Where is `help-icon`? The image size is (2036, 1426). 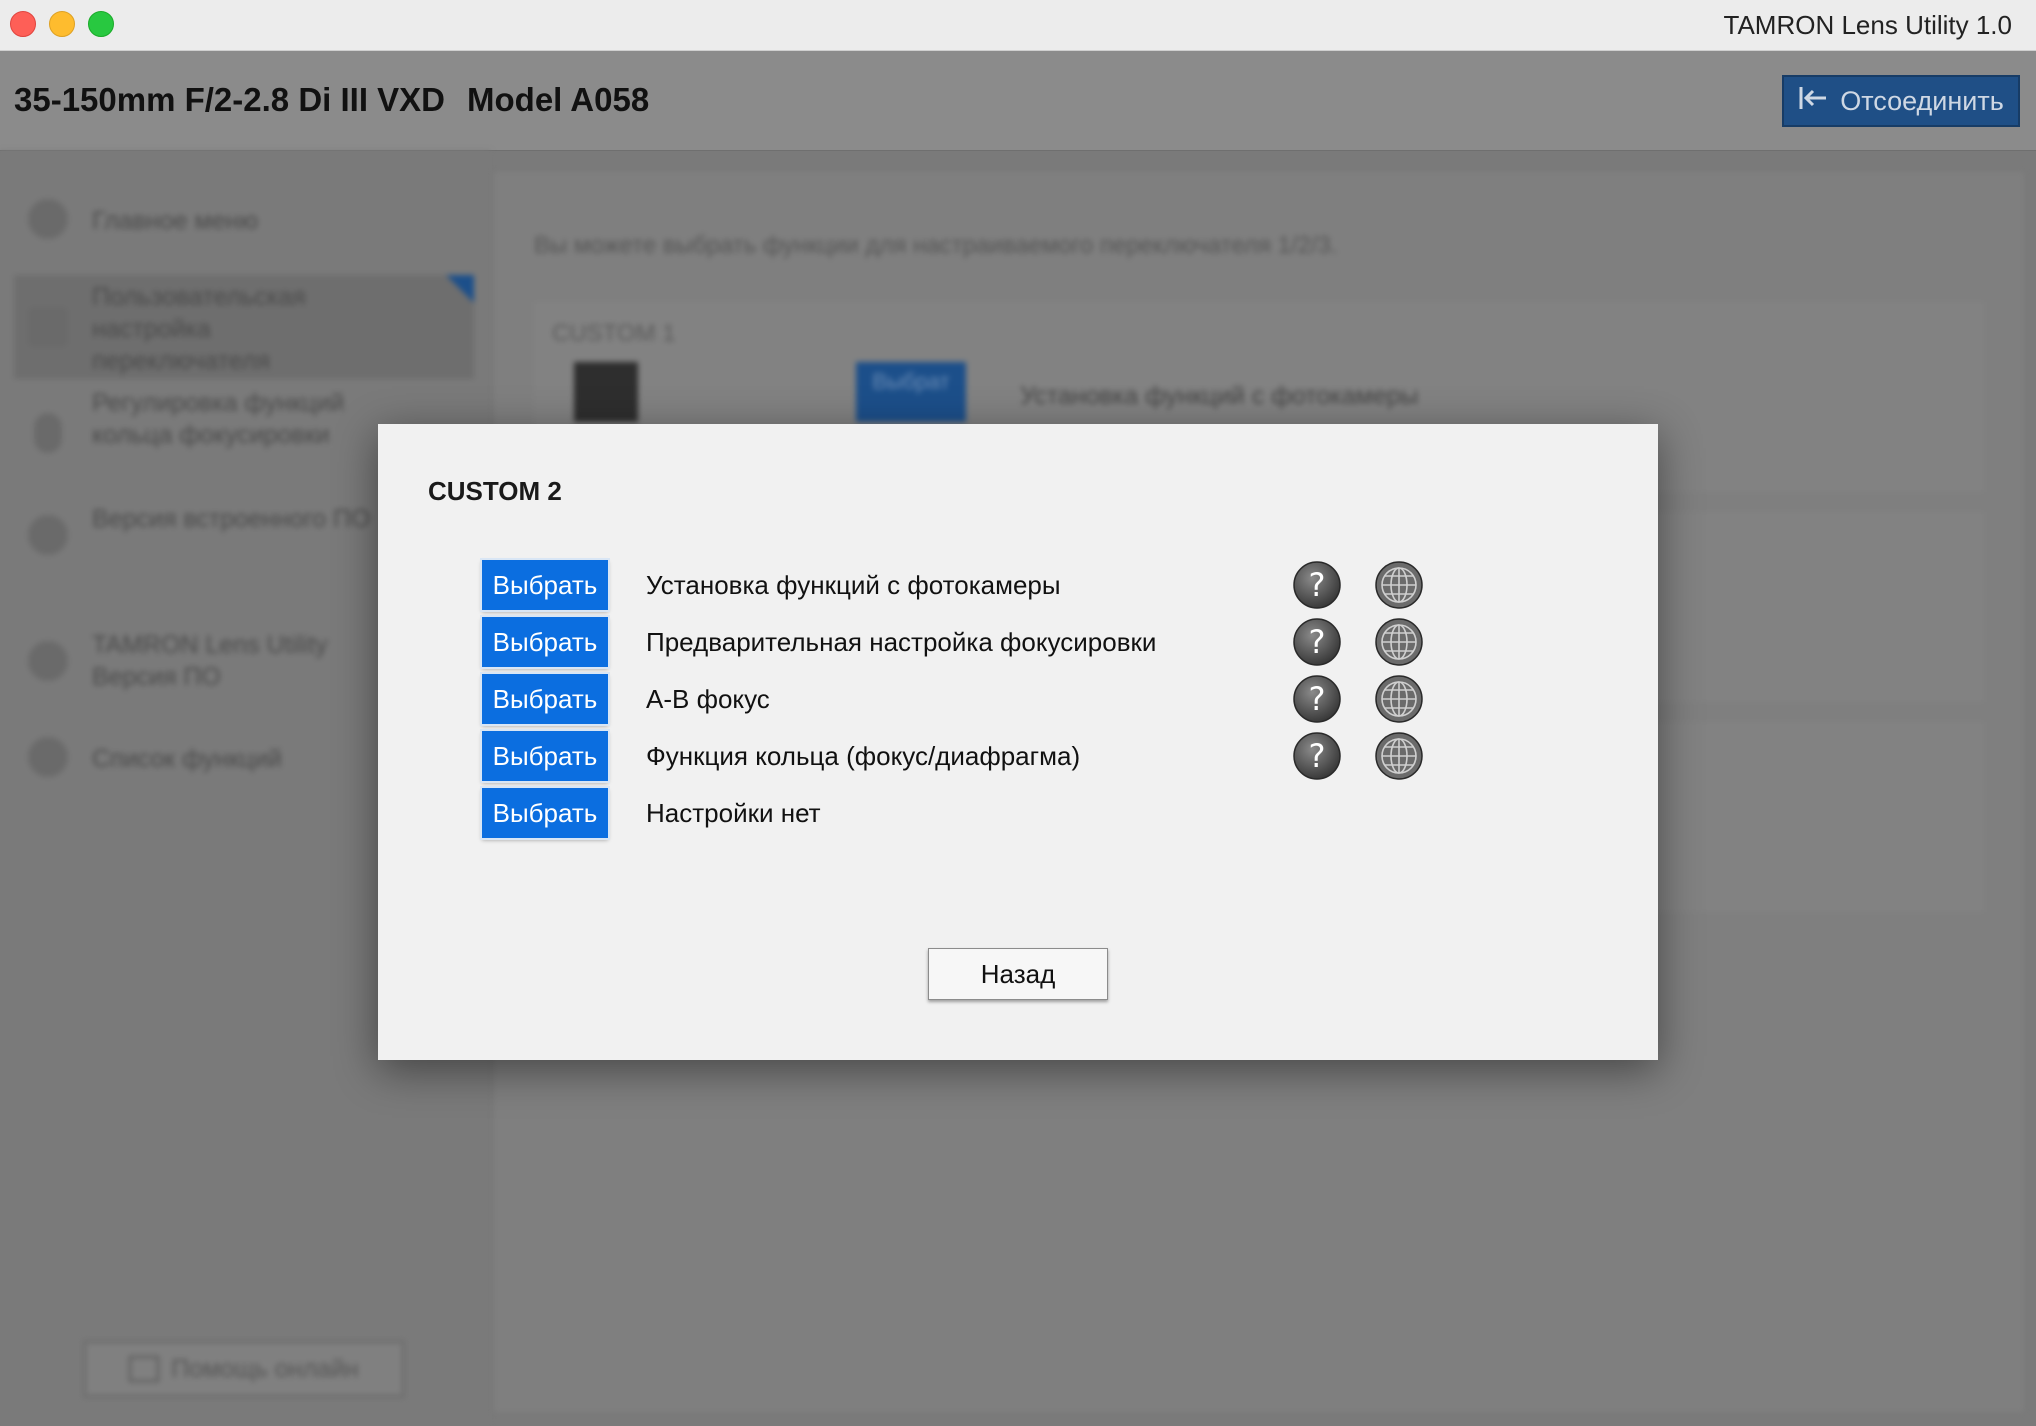 help-icon is located at coordinates (48, 757).